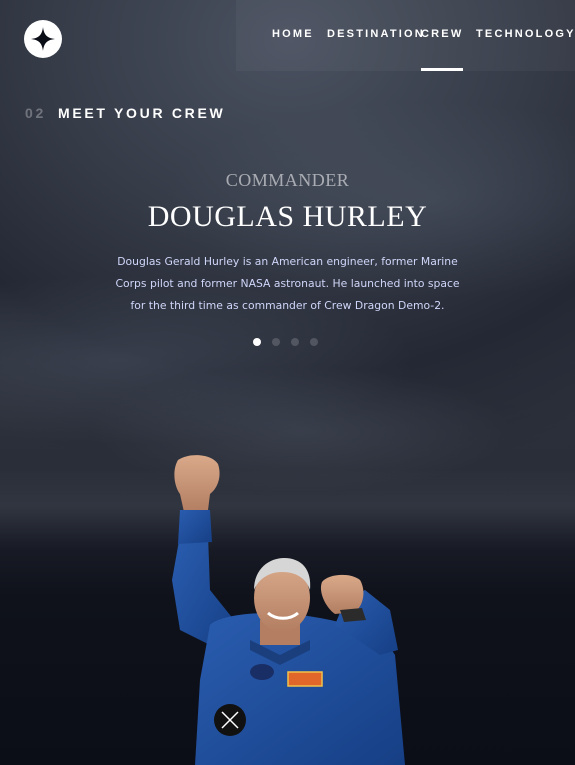 The width and height of the screenshot is (575, 765). I want to click on crew-name: DOUGLAS HURLEY, so click(287, 216).